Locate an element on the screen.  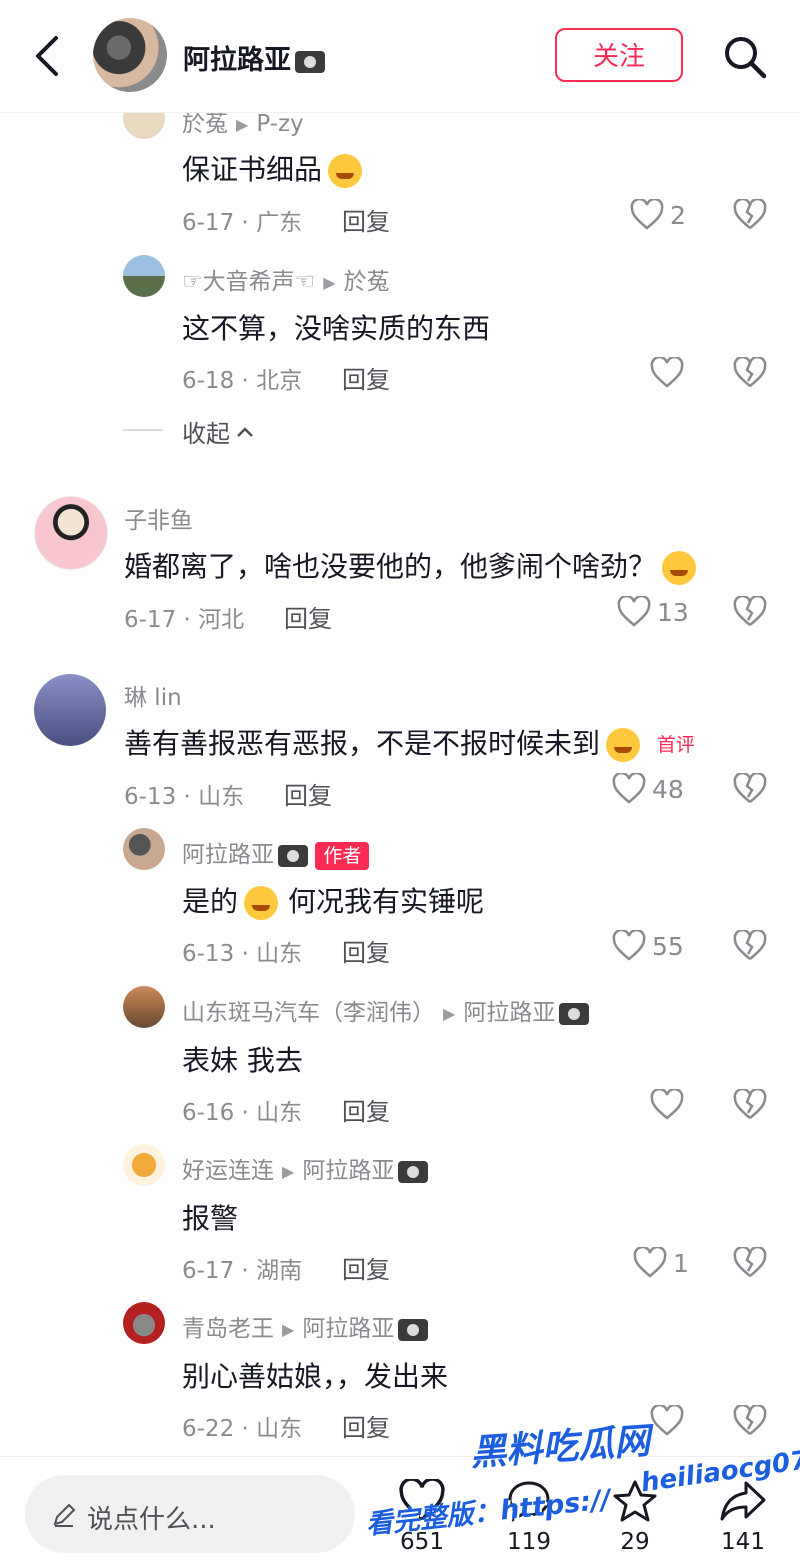
follow-button: 关注 is located at coordinates (619, 55).